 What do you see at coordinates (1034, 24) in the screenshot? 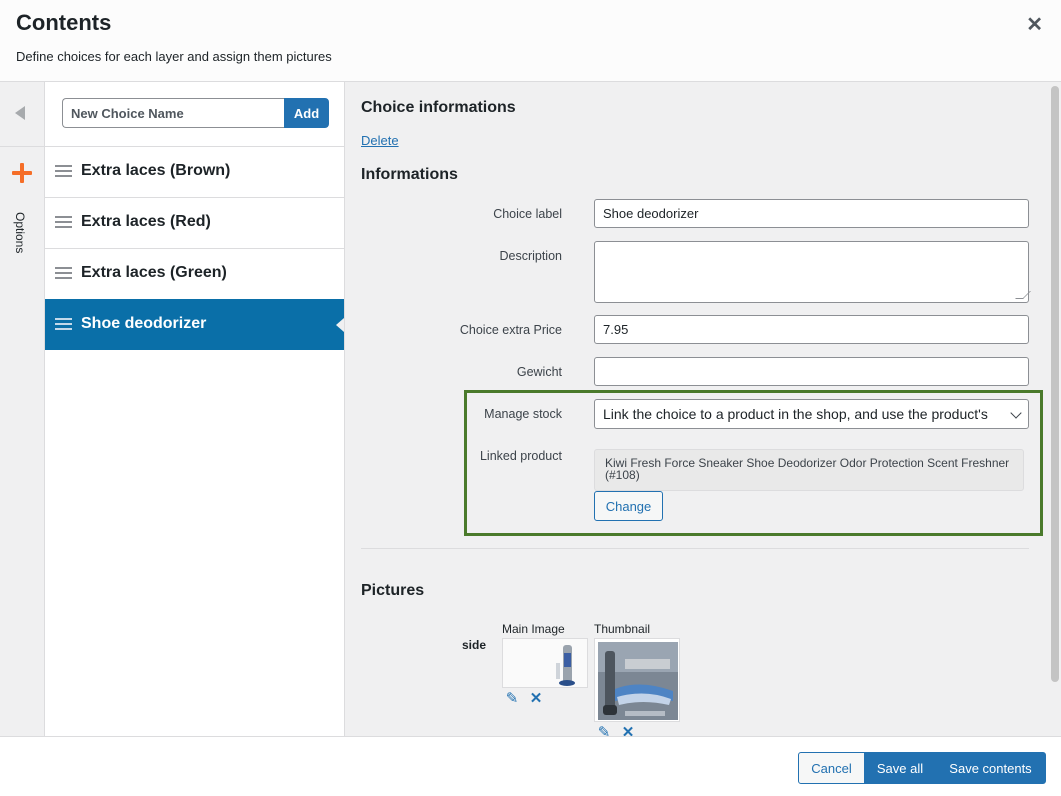
I see `close-icon: ✕` at bounding box center [1034, 24].